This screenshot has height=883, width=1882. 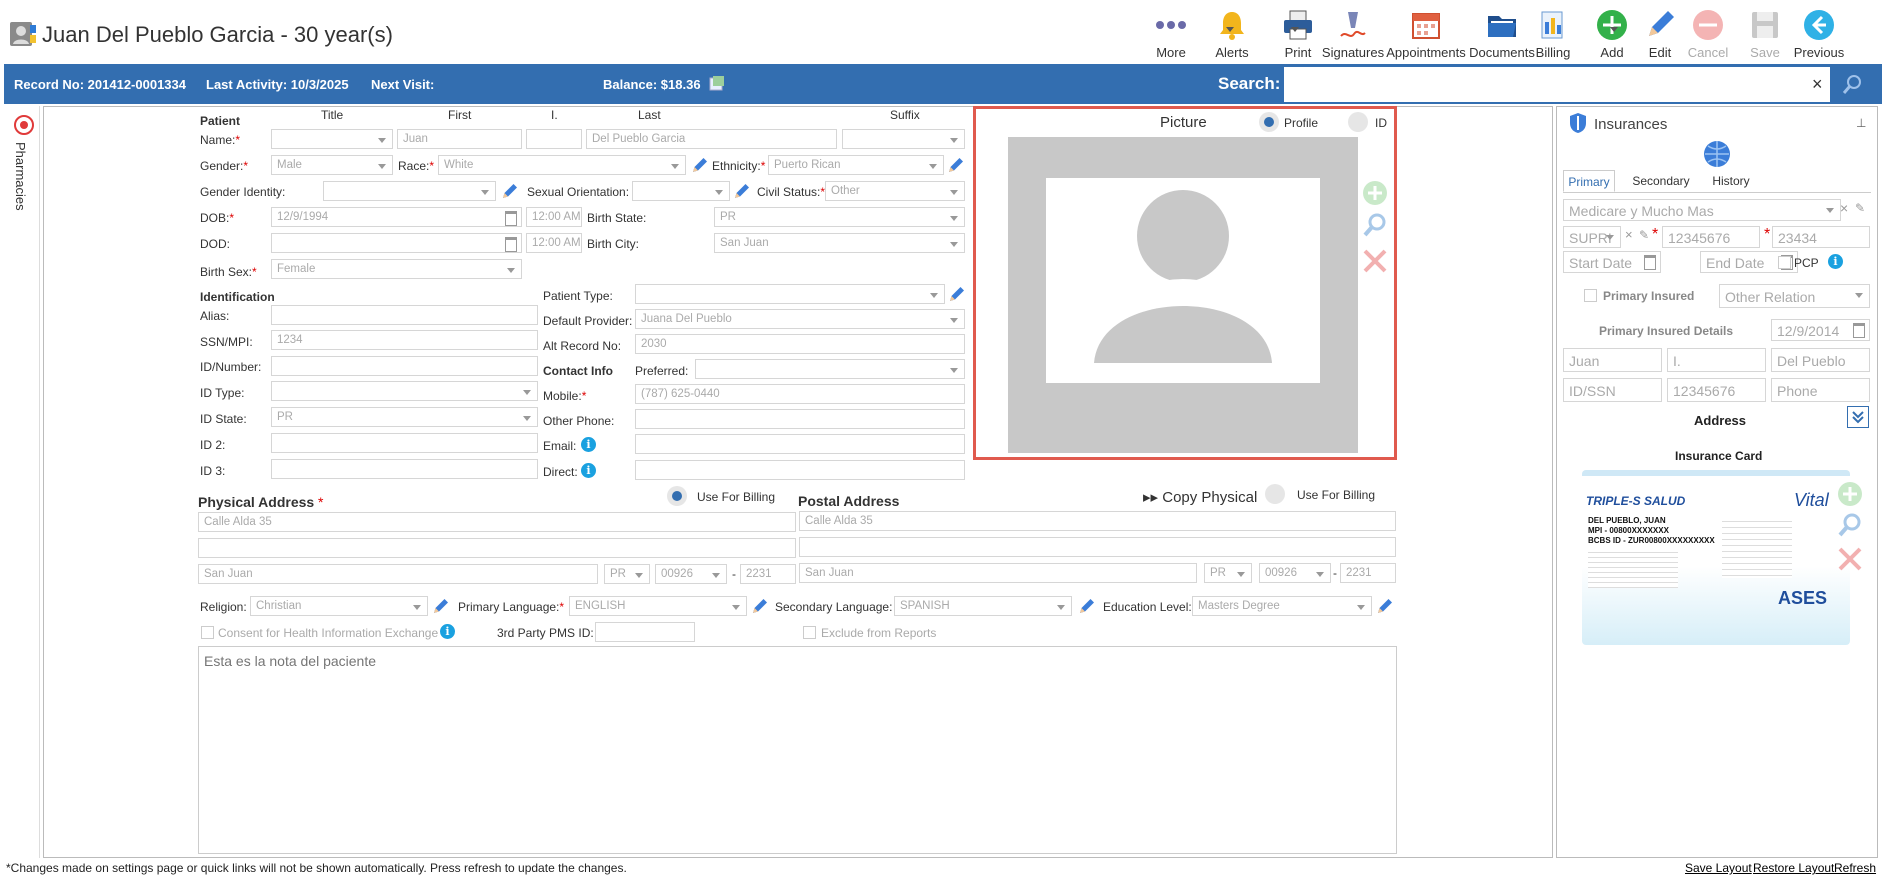 What do you see at coordinates (1855, 868) in the screenshot?
I see `refresh-link: Refresh` at bounding box center [1855, 868].